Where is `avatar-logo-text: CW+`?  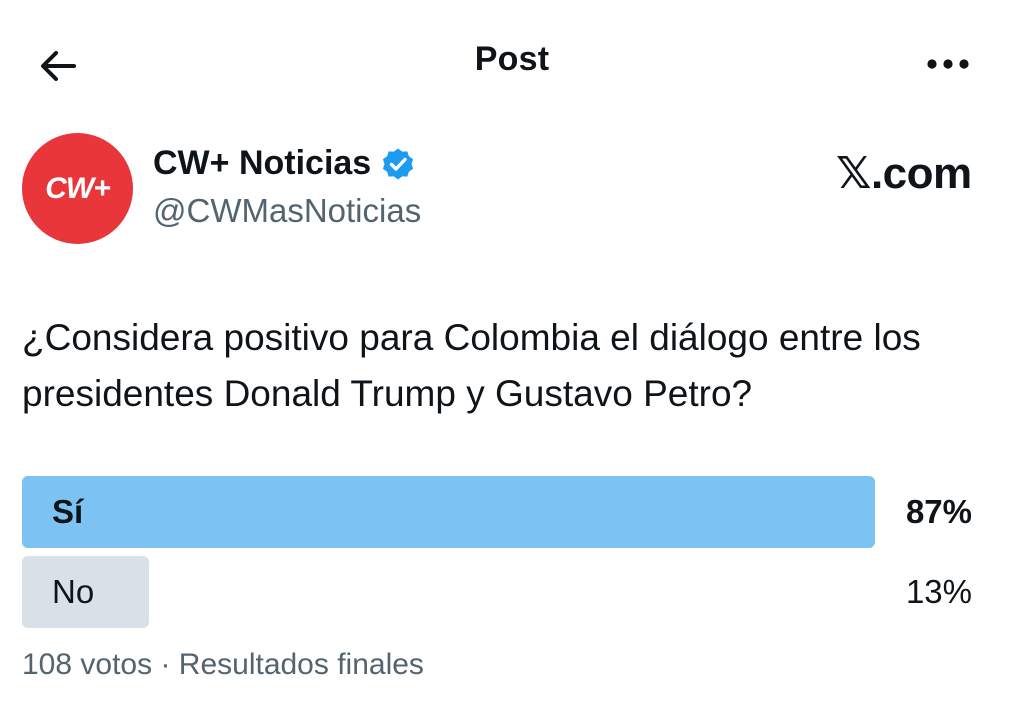
avatar-logo-text: CW+ is located at coordinates (77, 188).